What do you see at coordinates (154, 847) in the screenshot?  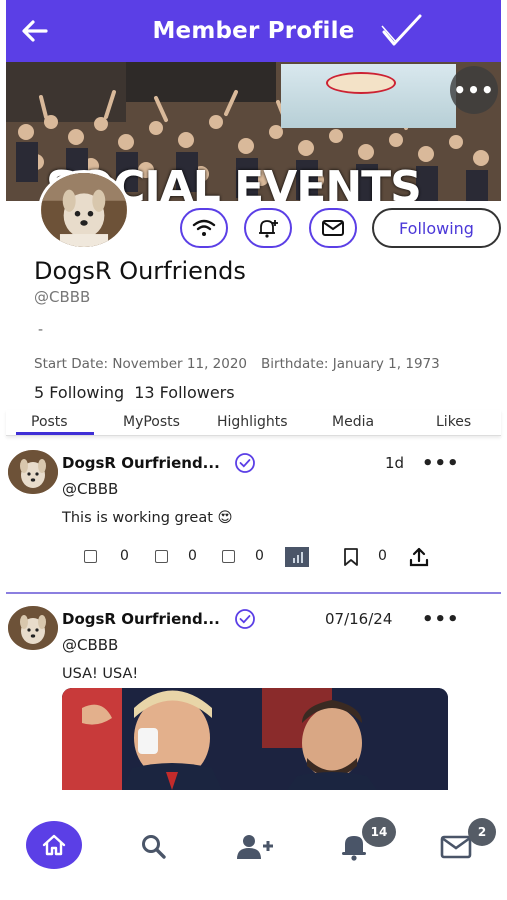 I see `search-icon` at bounding box center [154, 847].